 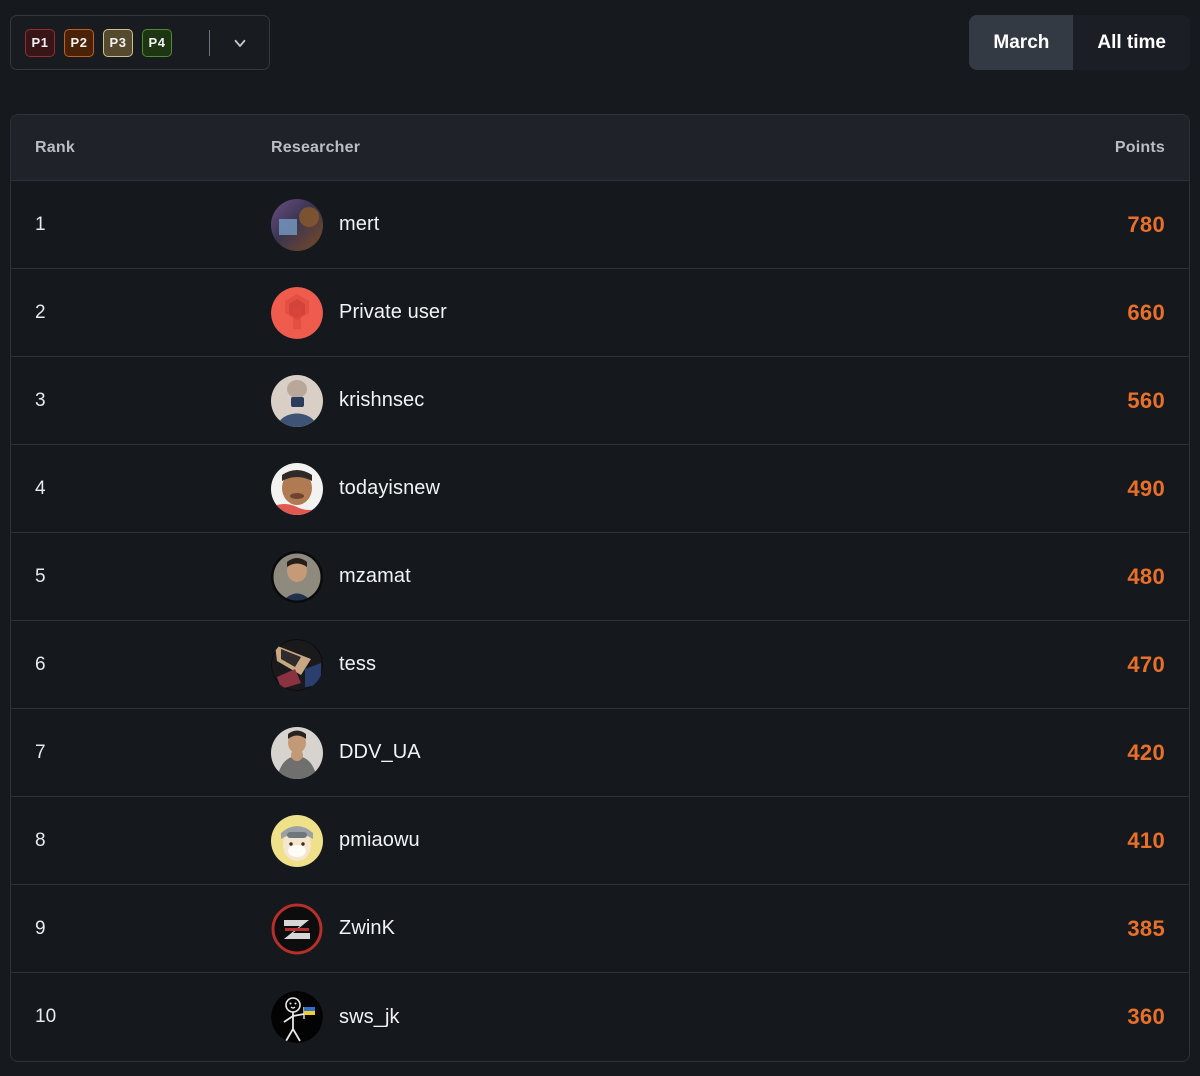 I want to click on time-range-toggle: March All time, so click(x=1079, y=42).